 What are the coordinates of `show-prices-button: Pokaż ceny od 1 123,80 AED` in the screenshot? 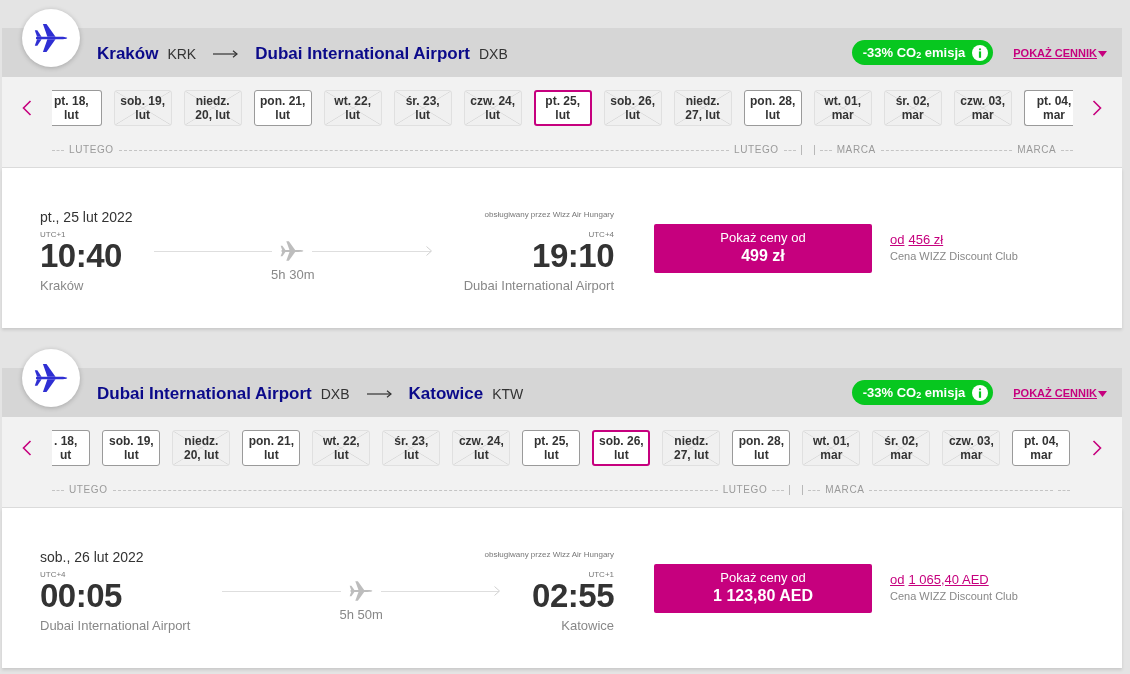 It's located at (763, 588).